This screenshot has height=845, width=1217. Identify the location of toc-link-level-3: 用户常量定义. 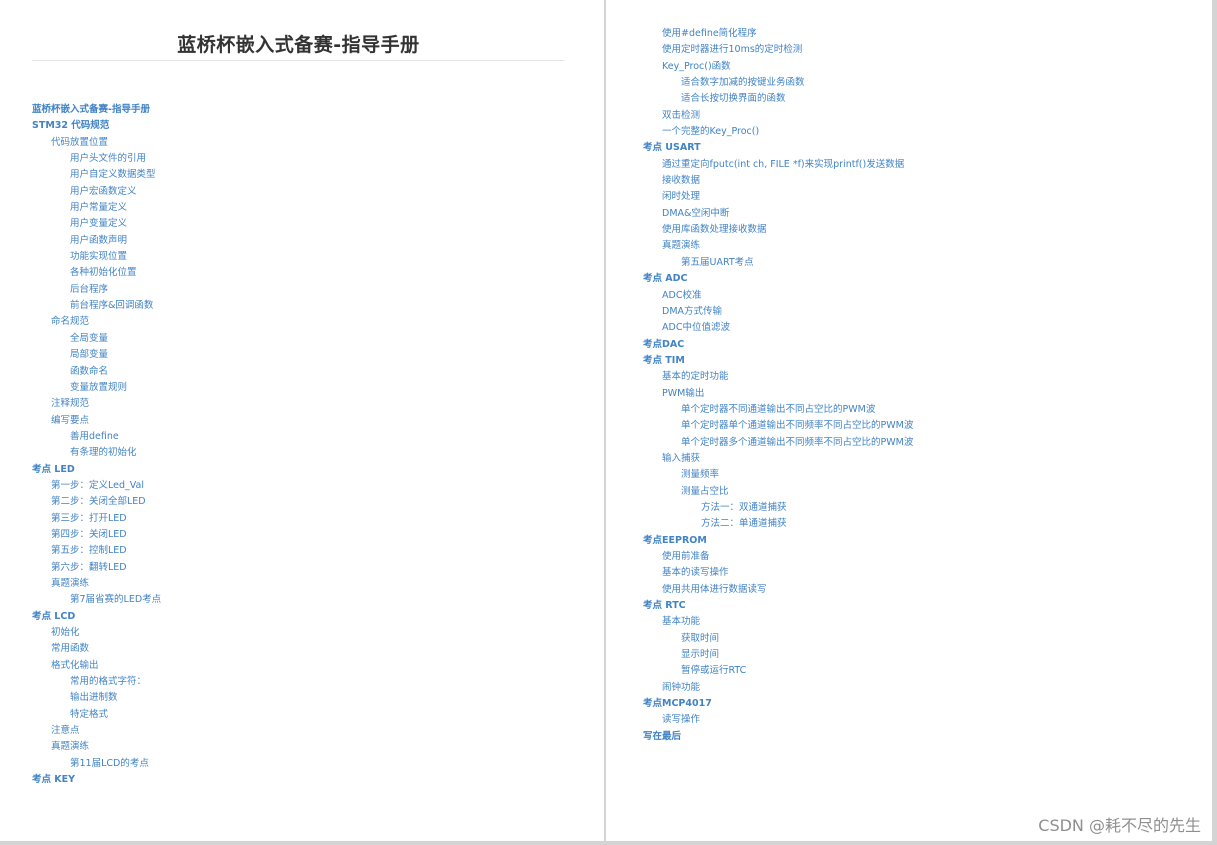
(80, 208).